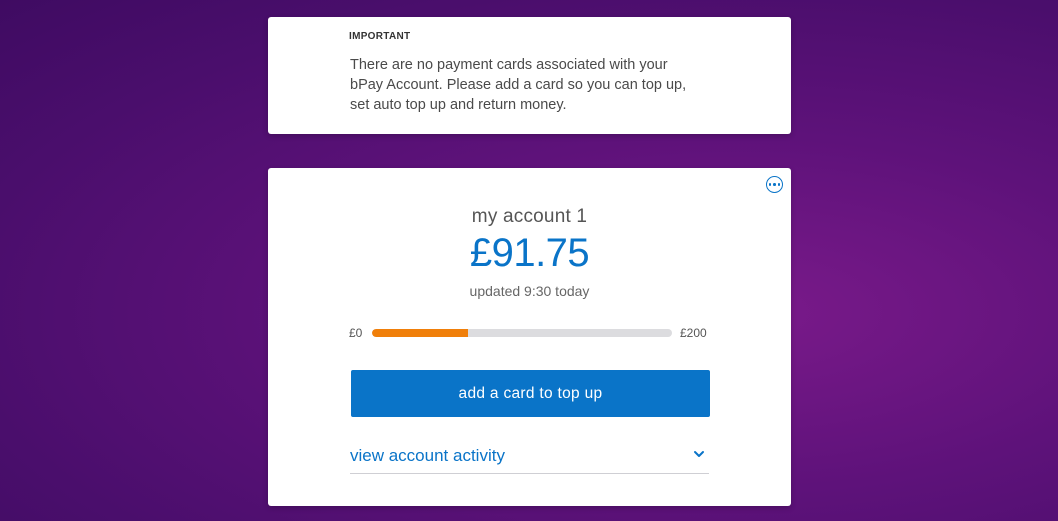 This screenshot has width=1058, height=521. What do you see at coordinates (356, 333) in the screenshot?
I see `range-min-label: £0` at bounding box center [356, 333].